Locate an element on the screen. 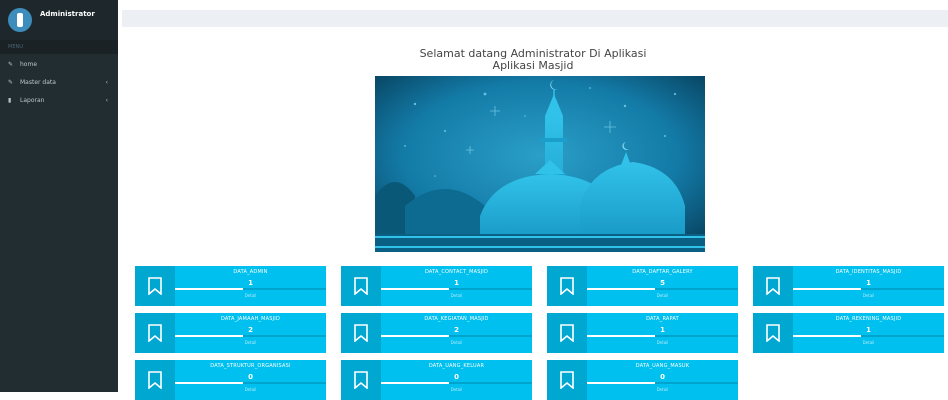 The image size is (948, 400). info-box-content: DATA_IDENTITAS_MASJID 1 Detail is located at coordinates (868, 286).